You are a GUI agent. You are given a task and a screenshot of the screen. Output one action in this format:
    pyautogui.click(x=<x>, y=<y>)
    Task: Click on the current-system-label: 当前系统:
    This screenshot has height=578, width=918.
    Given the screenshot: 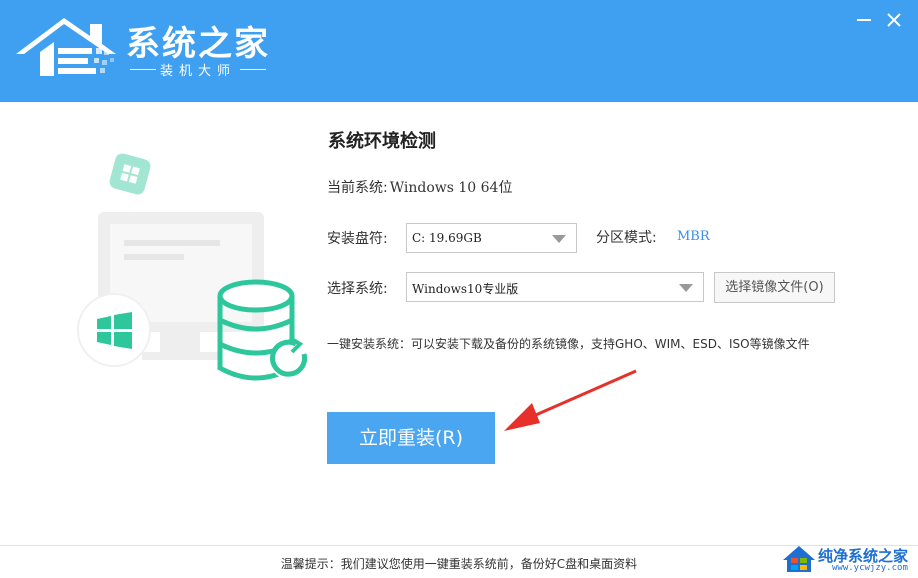 What is the action you would take?
    pyautogui.click(x=357, y=188)
    